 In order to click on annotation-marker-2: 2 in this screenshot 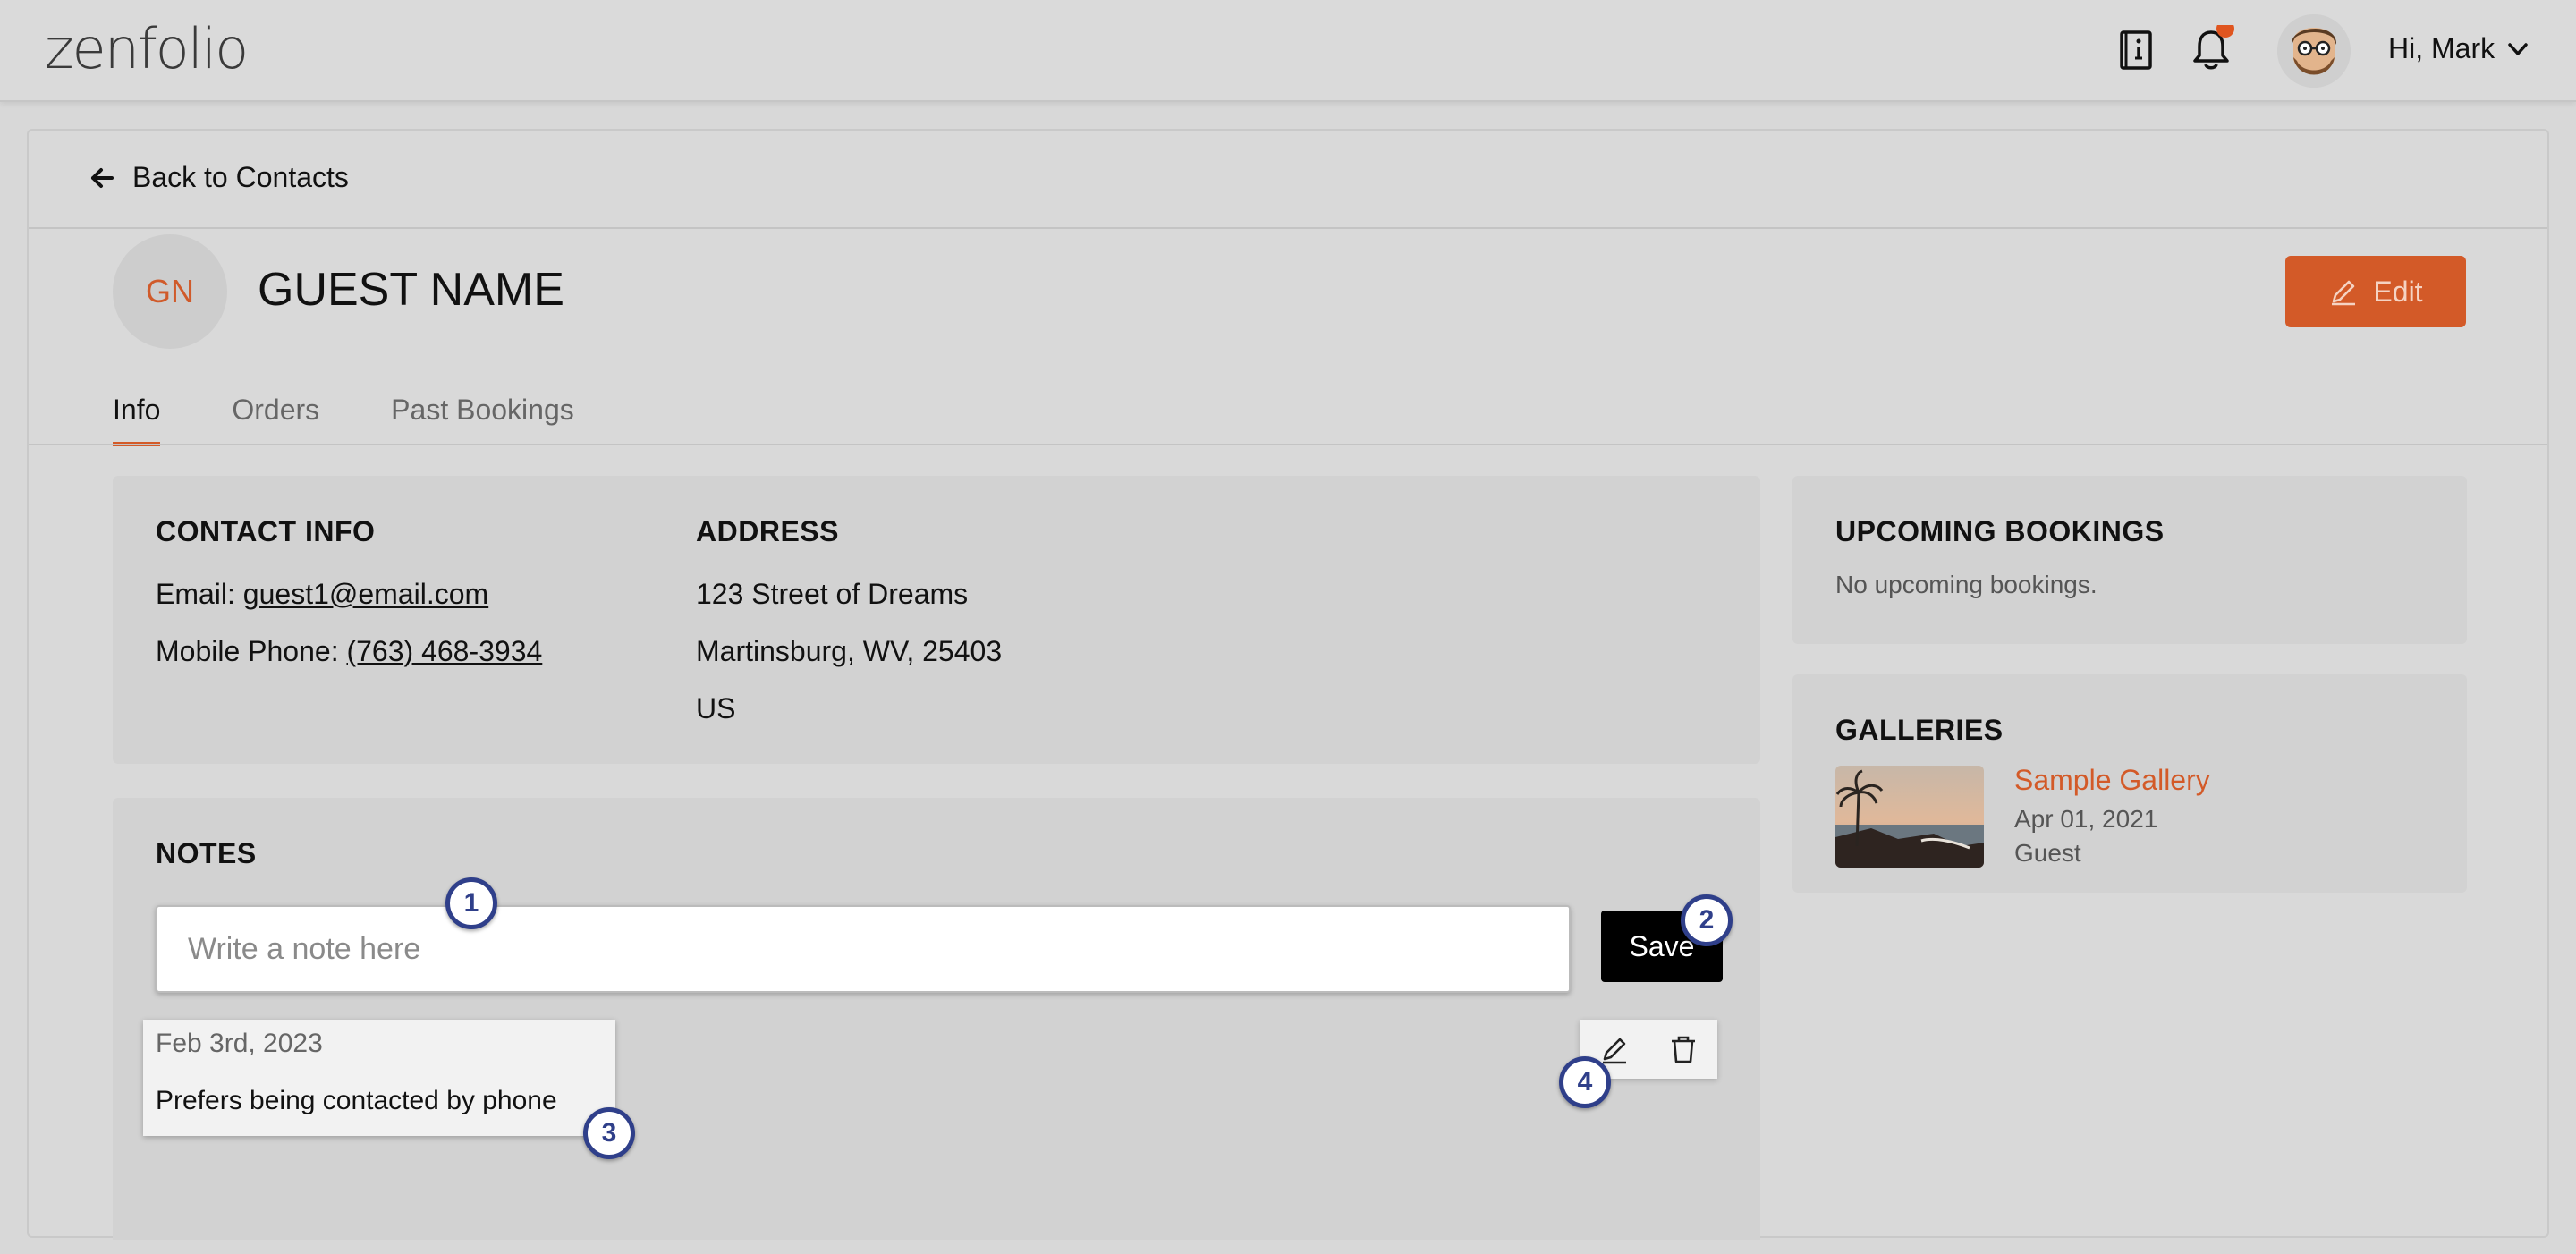, I will do `click(1707, 920)`.